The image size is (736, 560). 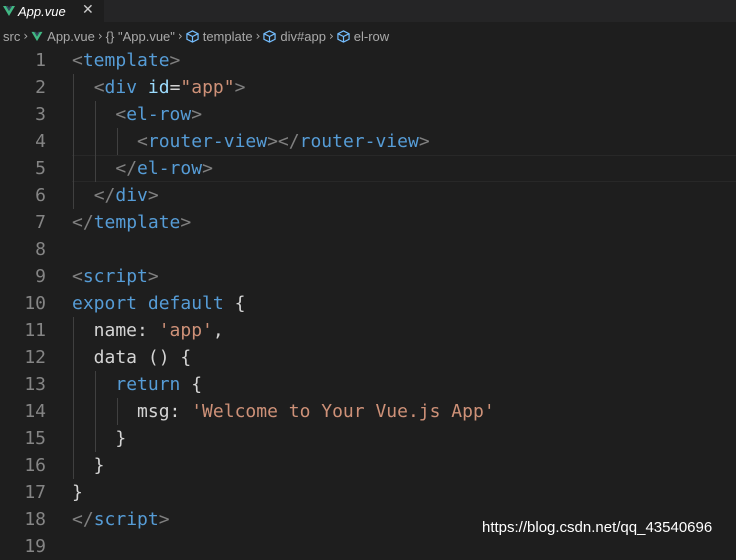 I want to click on line-number: 17, so click(x=35, y=492).